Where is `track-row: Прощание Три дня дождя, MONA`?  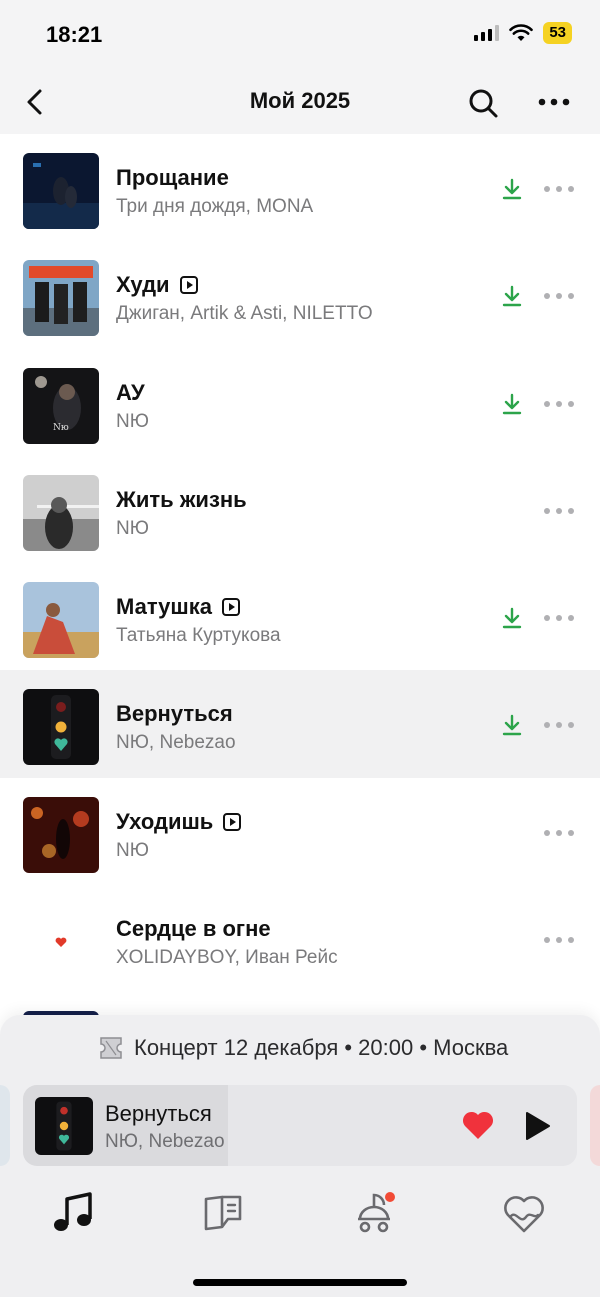
track-row: Прощание Три дня дождя, MONA is located at coordinates (300, 187).